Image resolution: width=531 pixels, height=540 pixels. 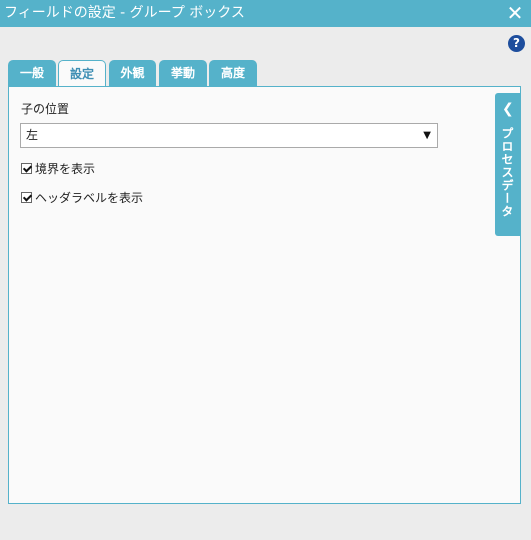 I want to click on tab-appearance: 外観, so click(x=132, y=73).